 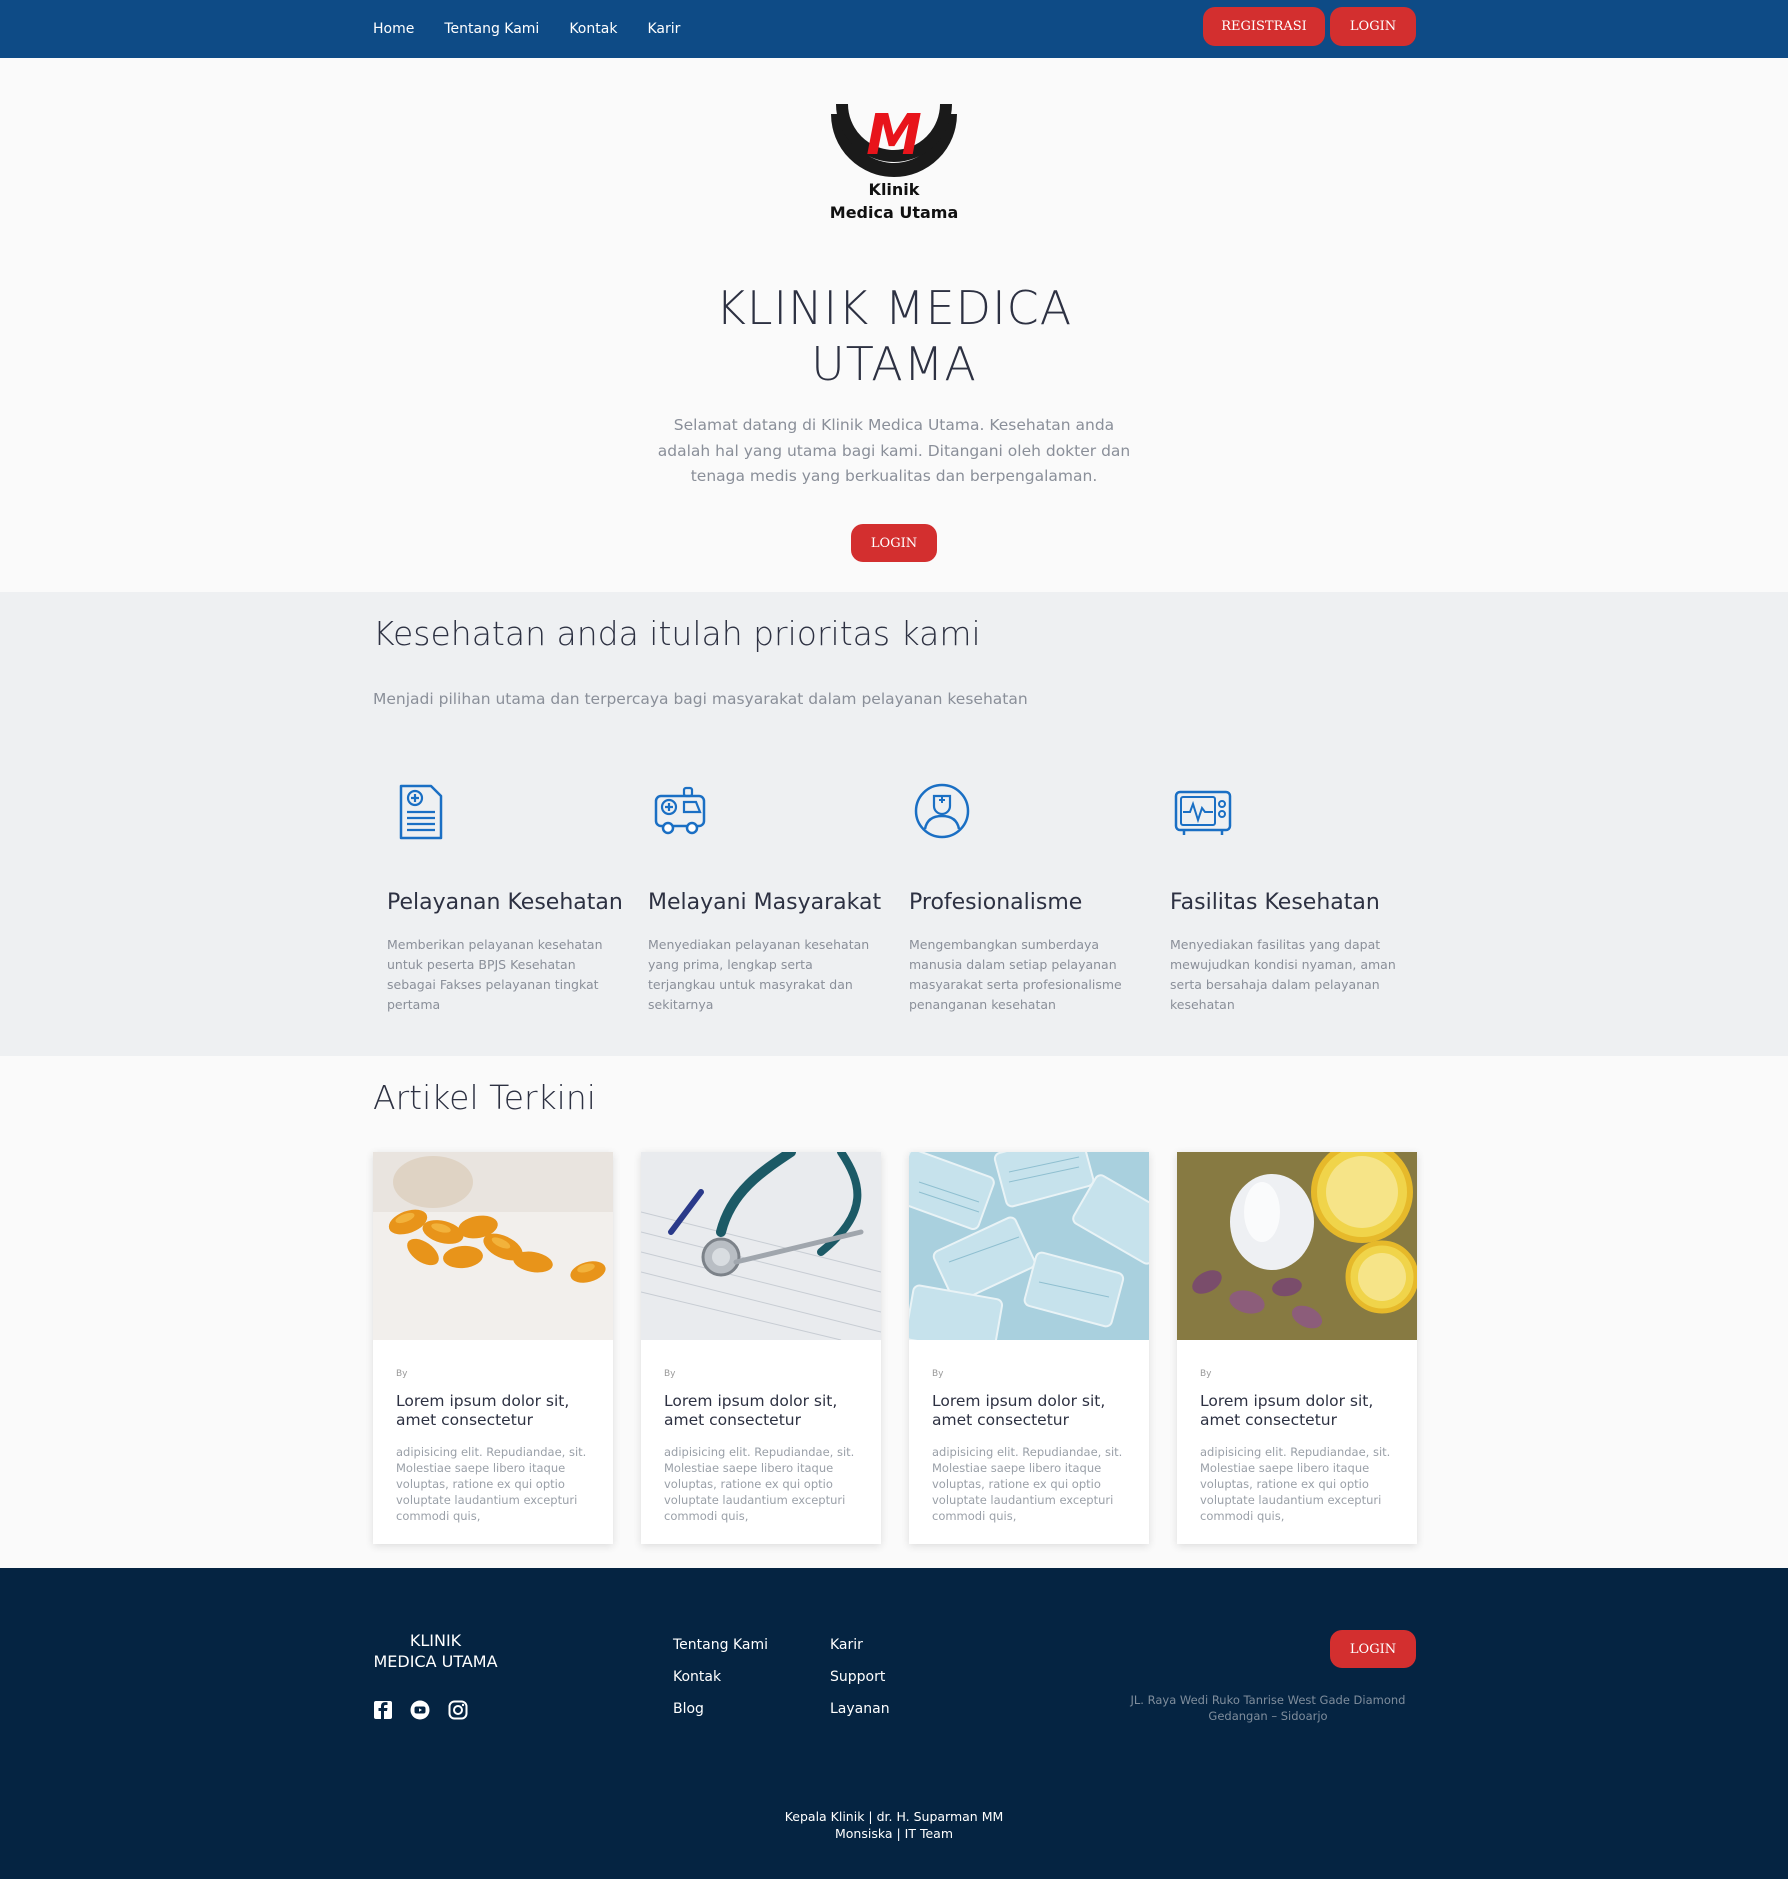 I want to click on stethoscope-image, so click(x=761, y=1244).